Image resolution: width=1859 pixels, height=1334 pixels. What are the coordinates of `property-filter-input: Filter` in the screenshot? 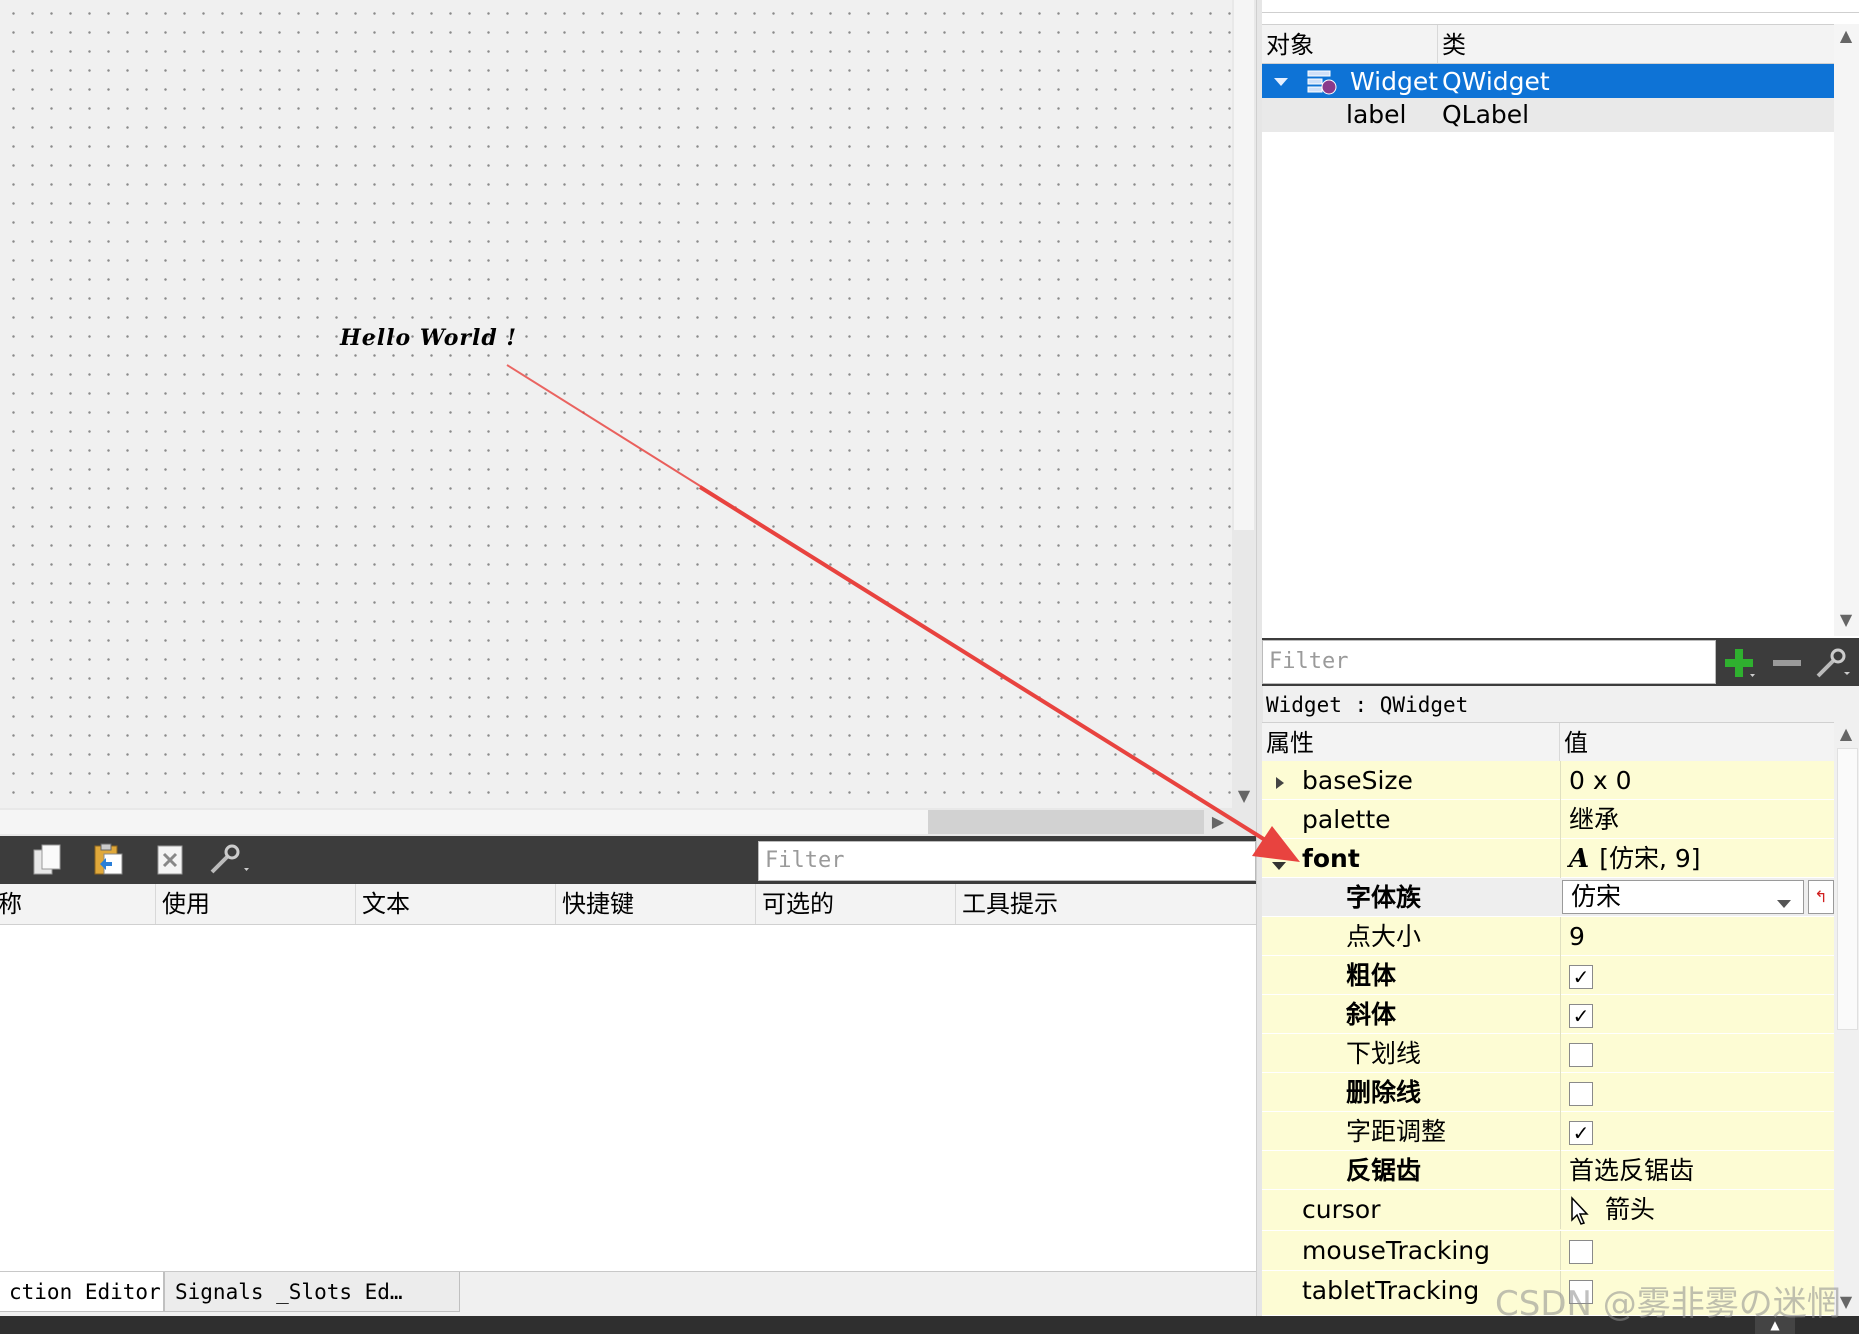 It's located at (1489, 662).